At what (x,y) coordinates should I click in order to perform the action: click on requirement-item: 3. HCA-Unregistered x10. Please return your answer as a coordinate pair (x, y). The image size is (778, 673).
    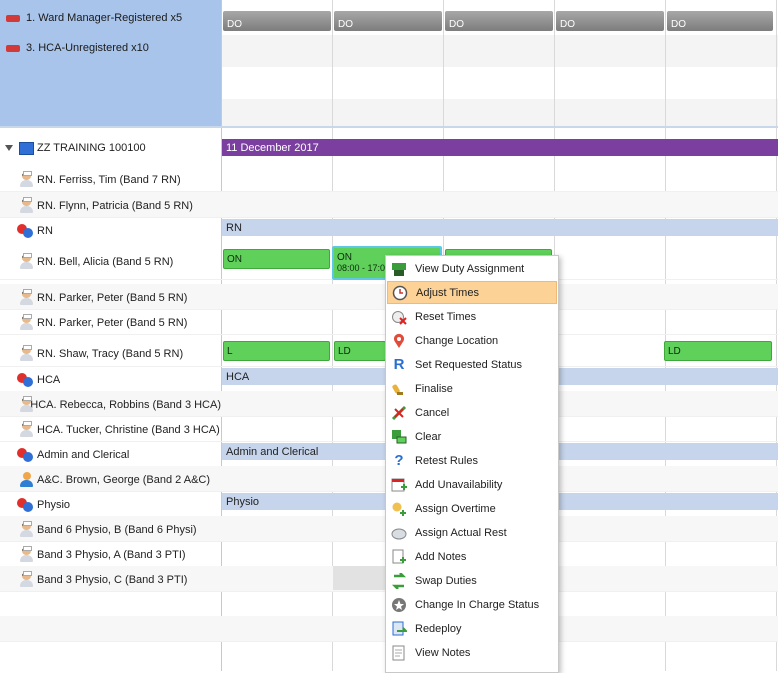
    Looking at the image, I should click on (77, 48).